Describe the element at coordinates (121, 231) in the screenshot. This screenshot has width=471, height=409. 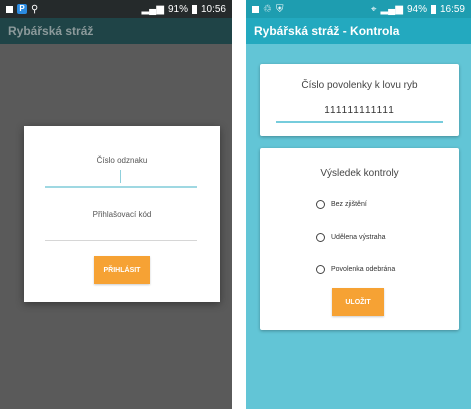
I see `login-code-input` at that location.